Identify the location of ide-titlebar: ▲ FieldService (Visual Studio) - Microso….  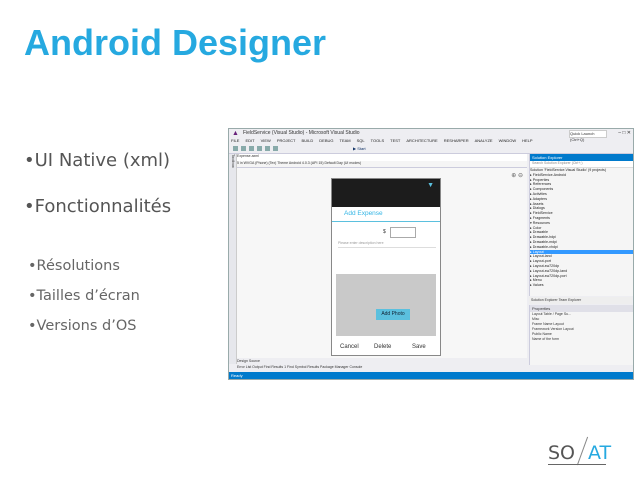
(431, 135).